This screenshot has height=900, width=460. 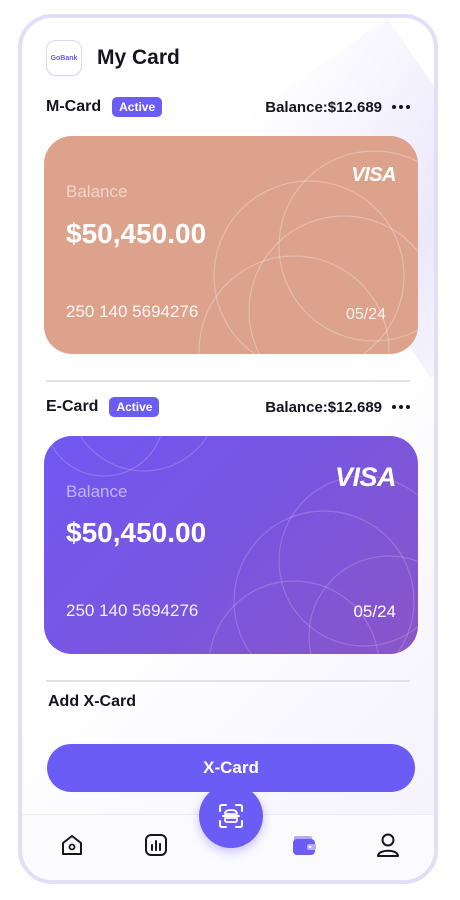 I want to click on scan-icon, so click(x=231, y=816).